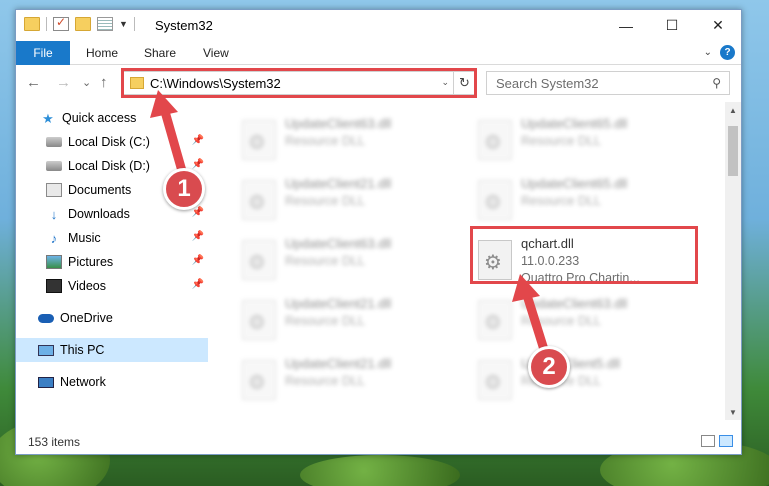 The image size is (769, 486). What do you see at coordinates (87, 286) in the screenshot?
I see `sidebar-item-label: Videos` at bounding box center [87, 286].